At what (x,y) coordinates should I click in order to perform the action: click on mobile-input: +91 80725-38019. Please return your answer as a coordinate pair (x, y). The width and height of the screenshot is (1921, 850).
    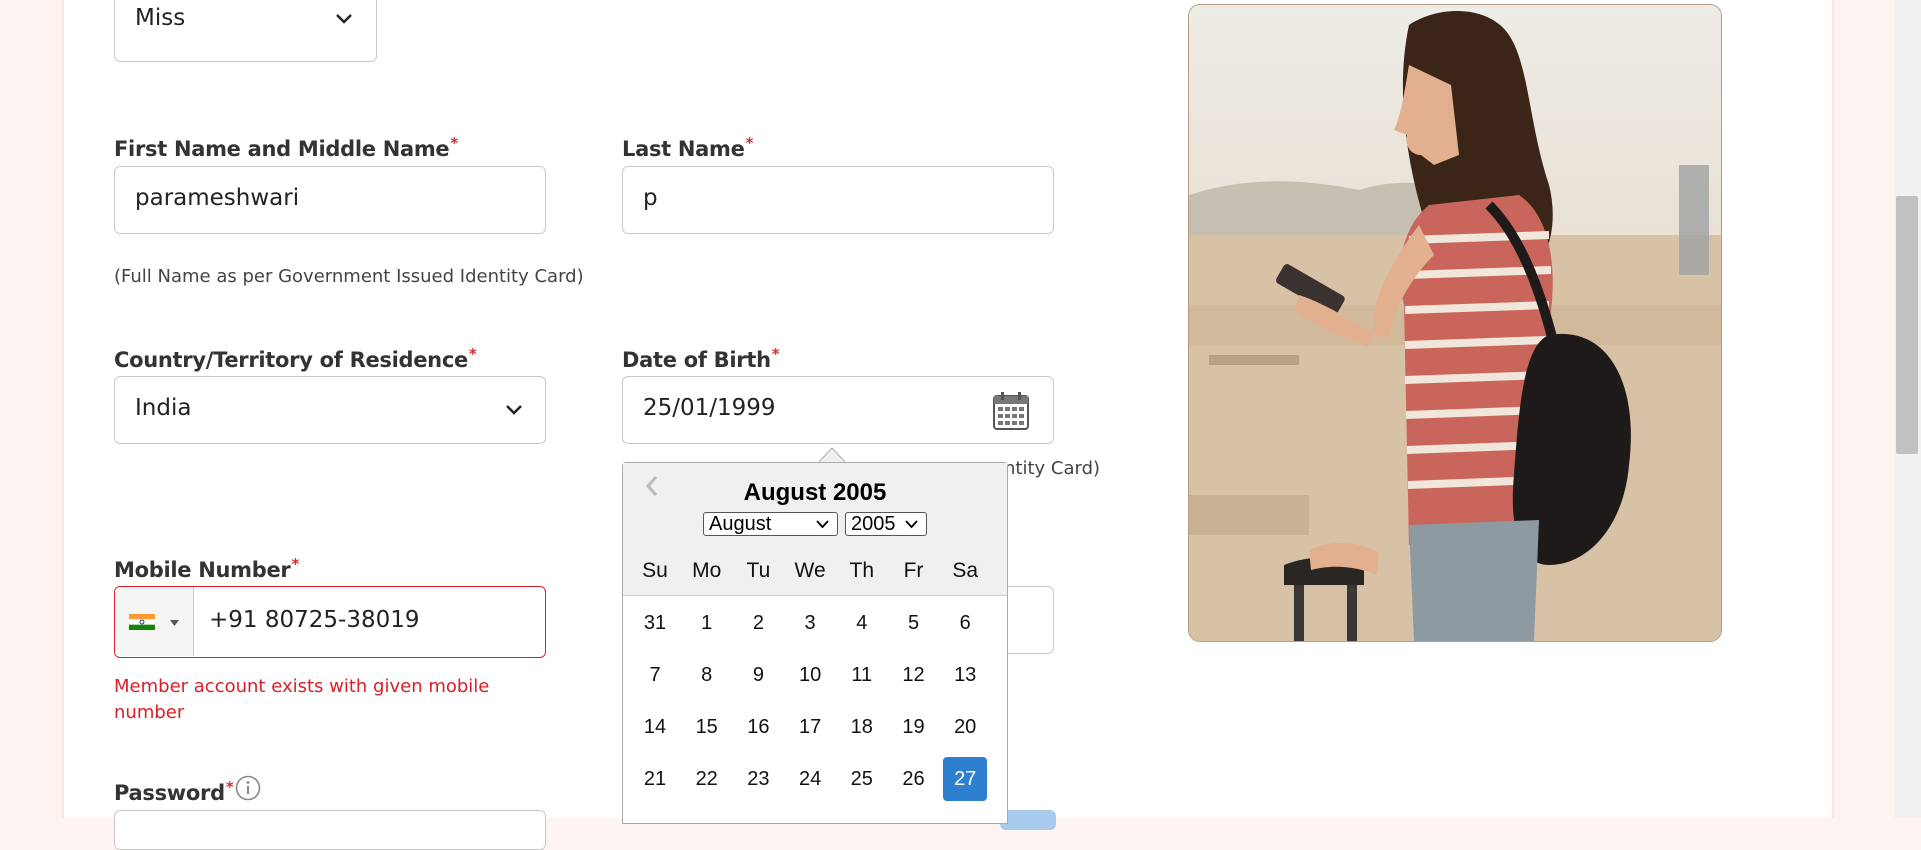
    Looking at the image, I should click on (330, 622).